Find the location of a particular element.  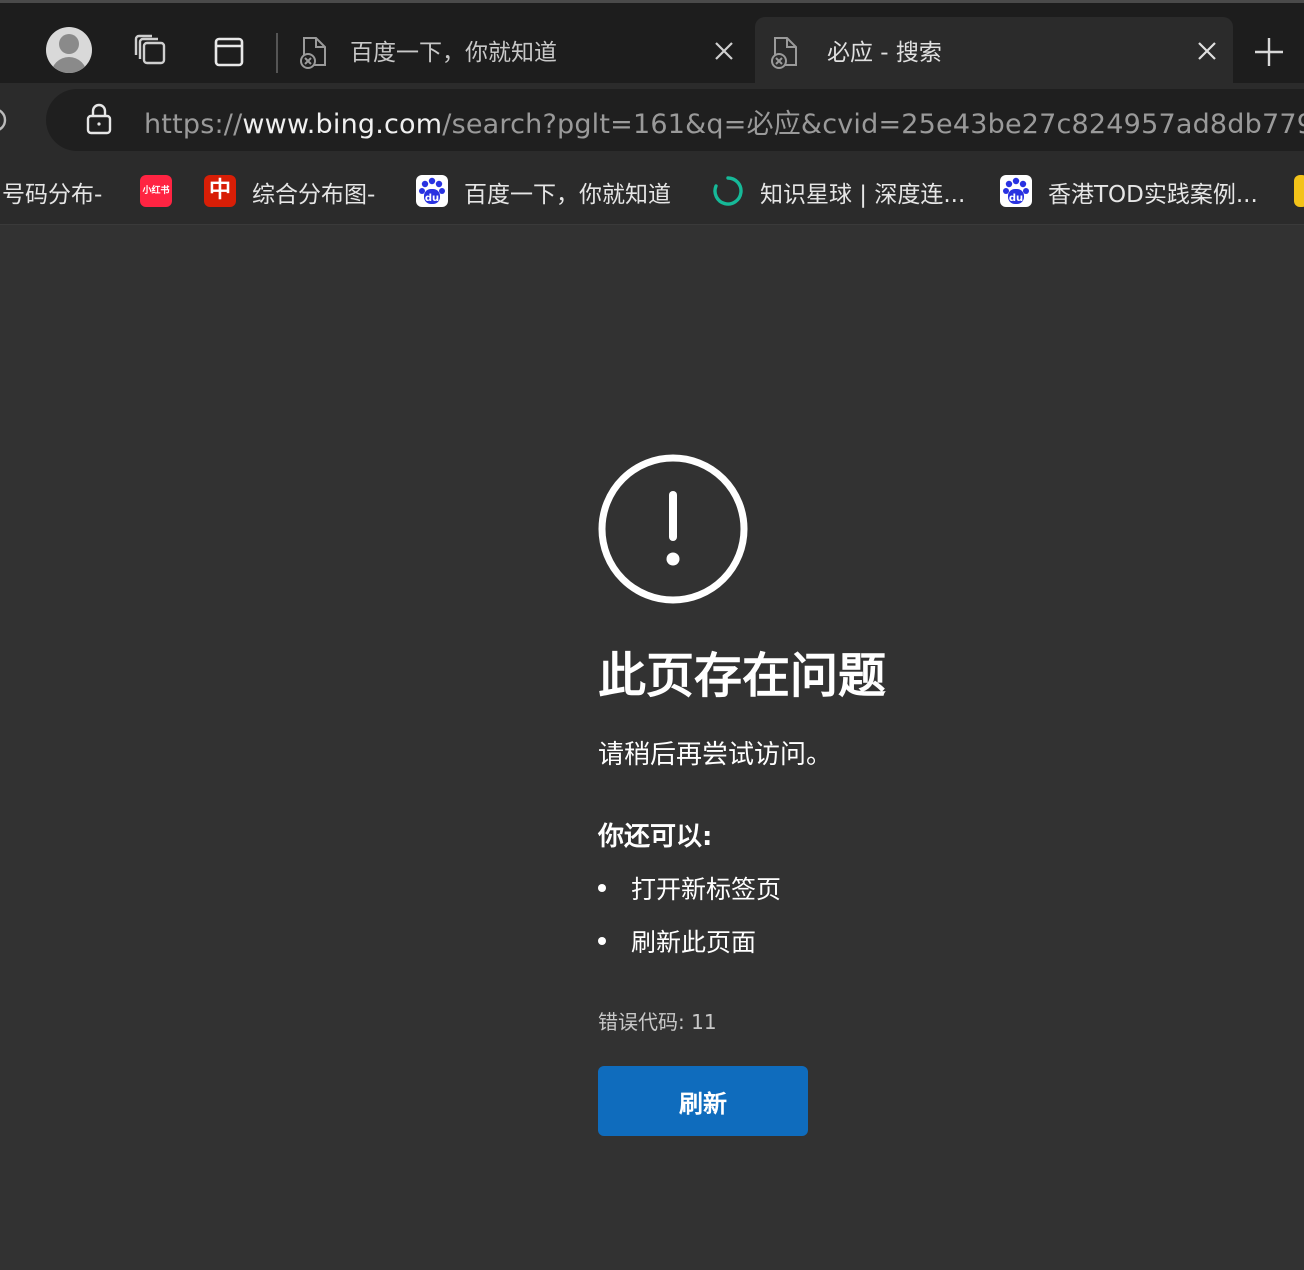

tab-title: 百度一下，你就知道 is located at coordinates (453, 53).